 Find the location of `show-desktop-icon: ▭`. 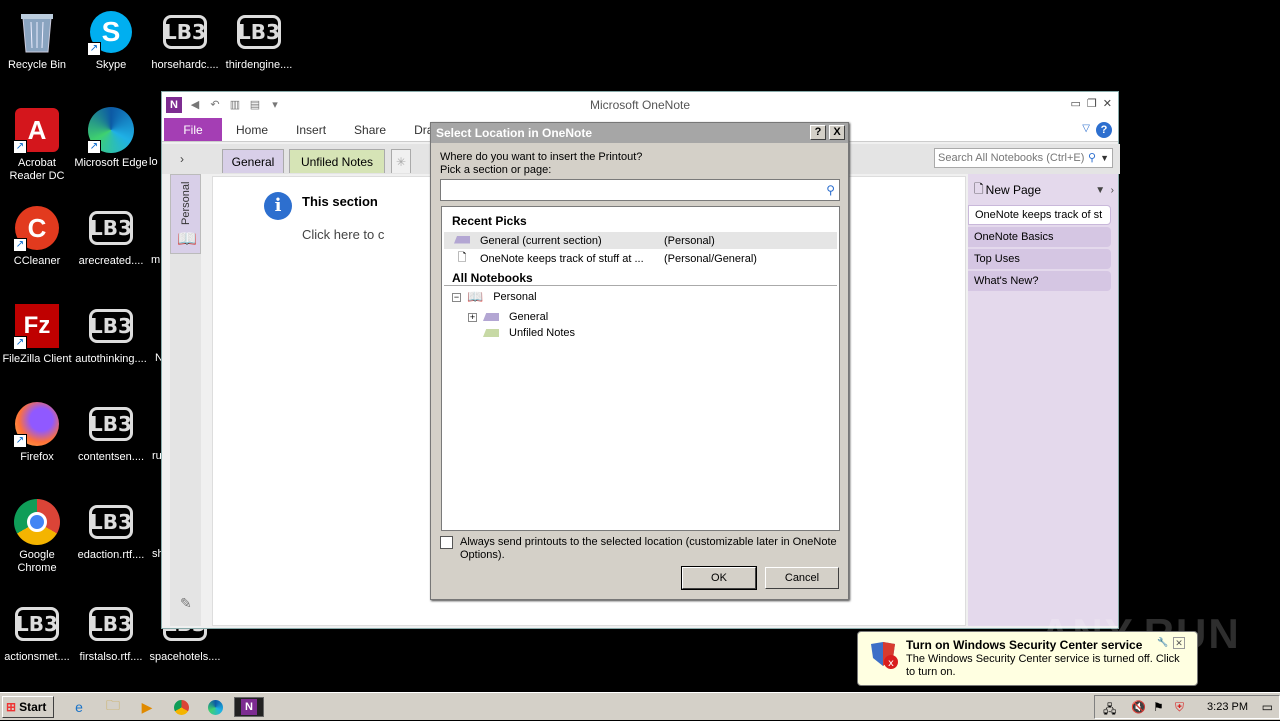

show-desktop-icon: ▭ is located at coordinates (1267, 707).